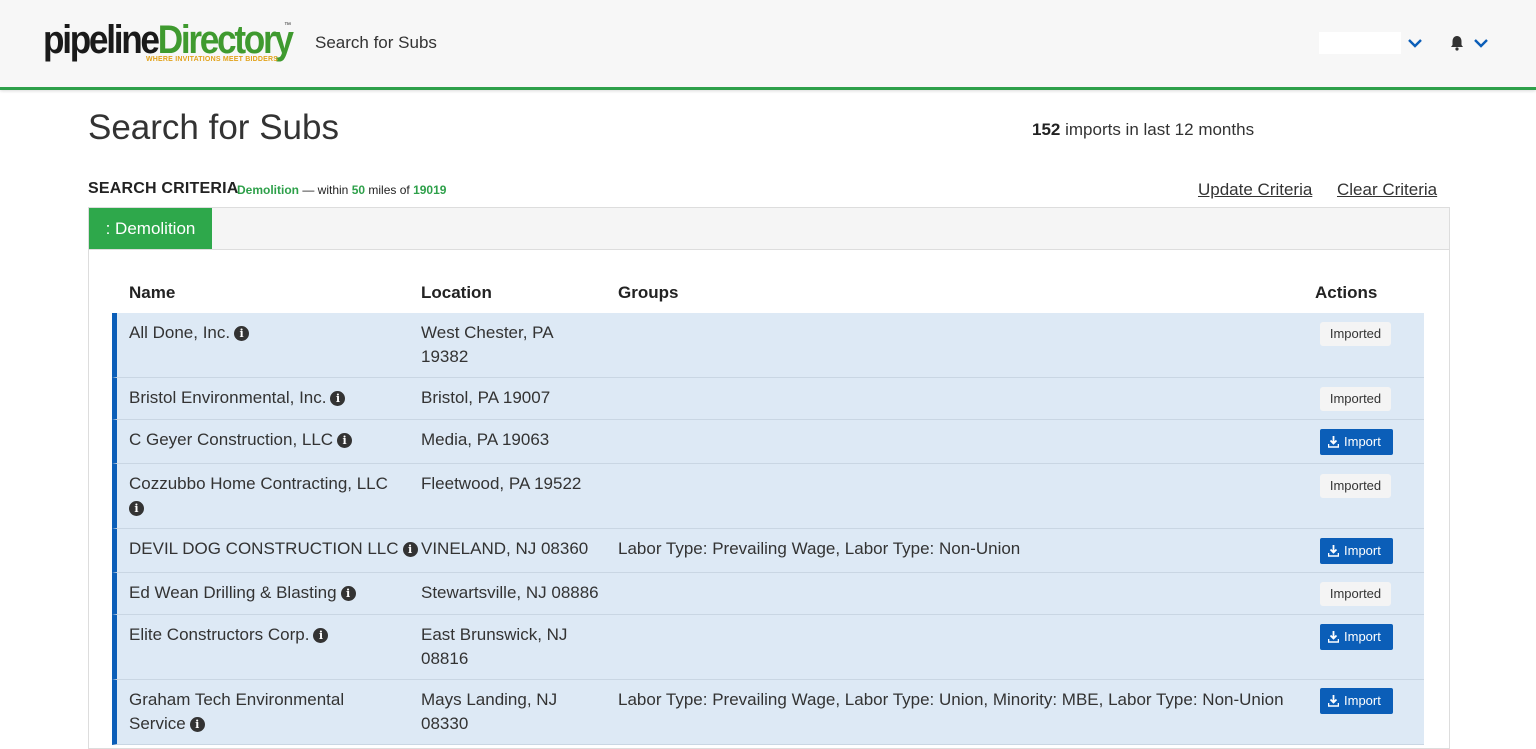 The height and width of the screenshot is (749, 1536). I want to click on sub-name-text: C Geyer Construction, LLC, so click(231, 439).